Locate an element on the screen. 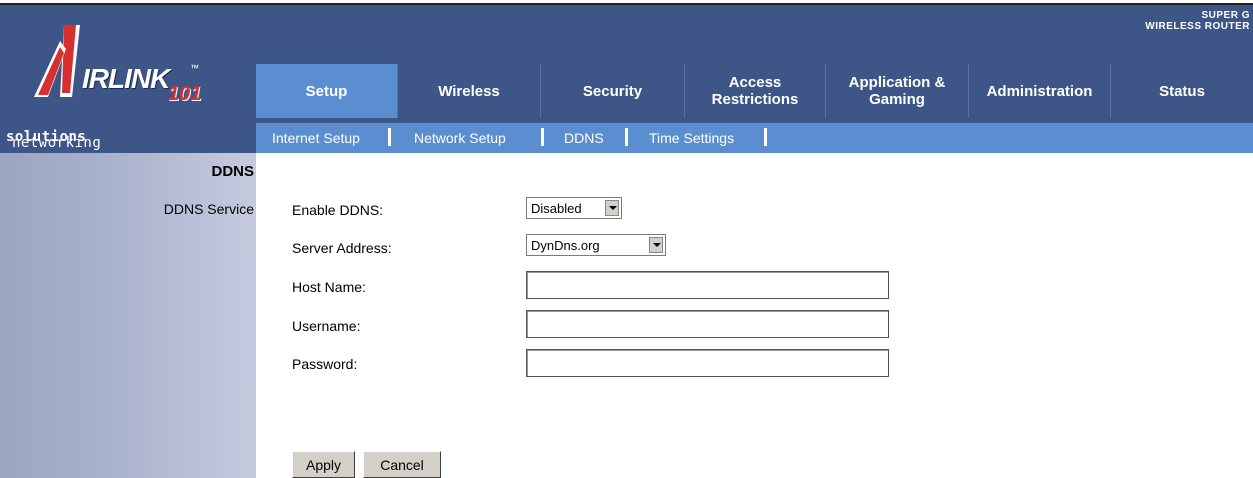 The height and width of the screenshot is (478, 1253). subnav-time-settings: Time Settings is located at coordinates (691, 138).